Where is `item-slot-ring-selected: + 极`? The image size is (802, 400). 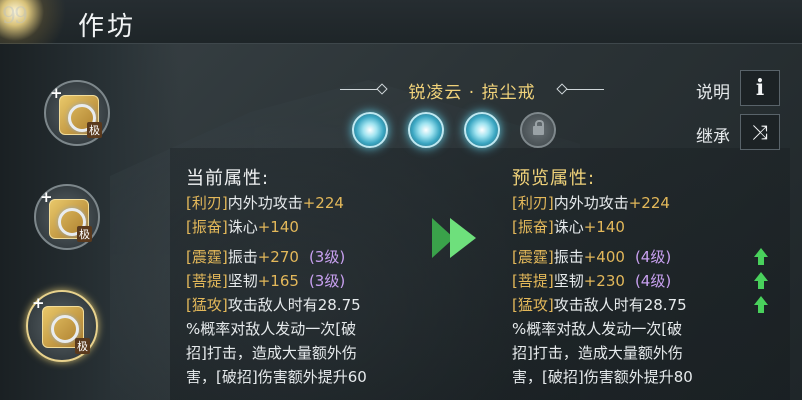
item-slot-ring-selected: + 极 is located at coordinates (62, 326).